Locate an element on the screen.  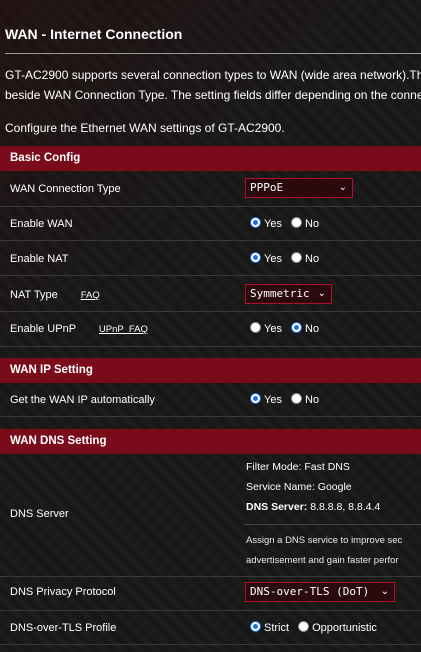
wan-ip-auto-yes: Yes is located at coordinates (266, 399).